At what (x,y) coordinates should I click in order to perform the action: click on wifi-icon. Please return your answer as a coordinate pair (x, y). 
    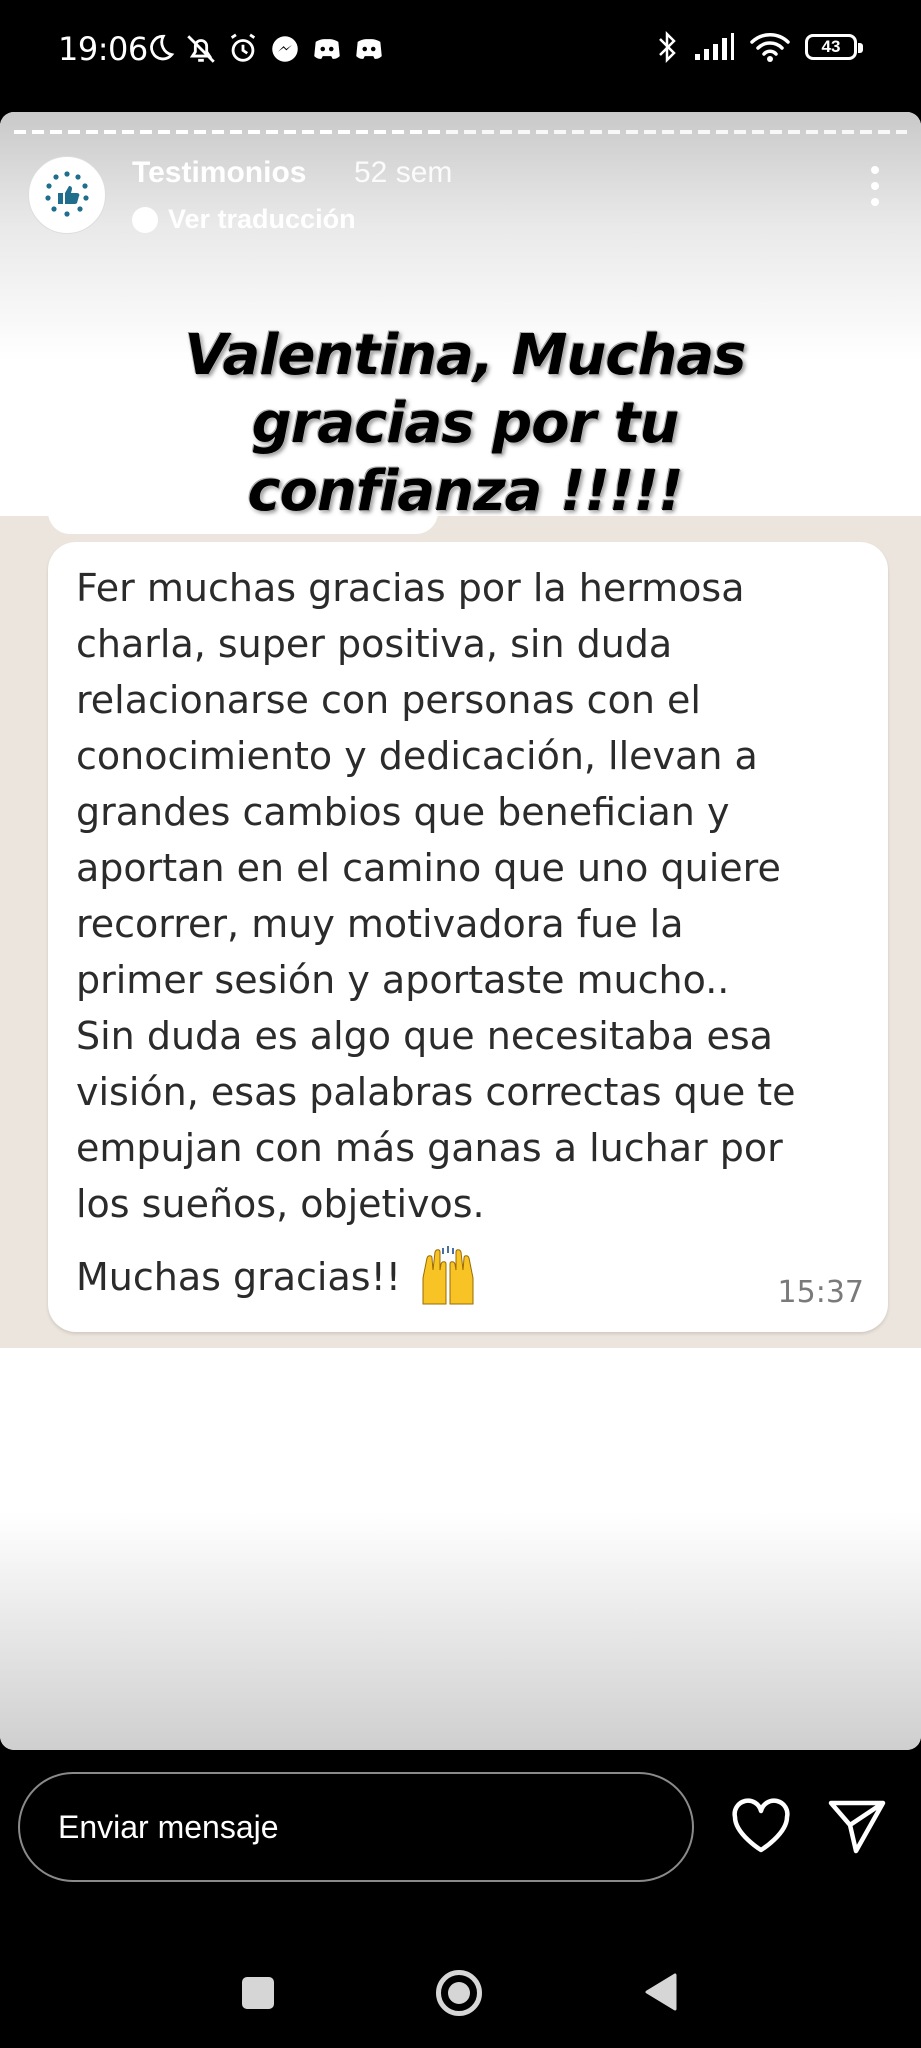
    Looking at the image, I should click on (770, 47).